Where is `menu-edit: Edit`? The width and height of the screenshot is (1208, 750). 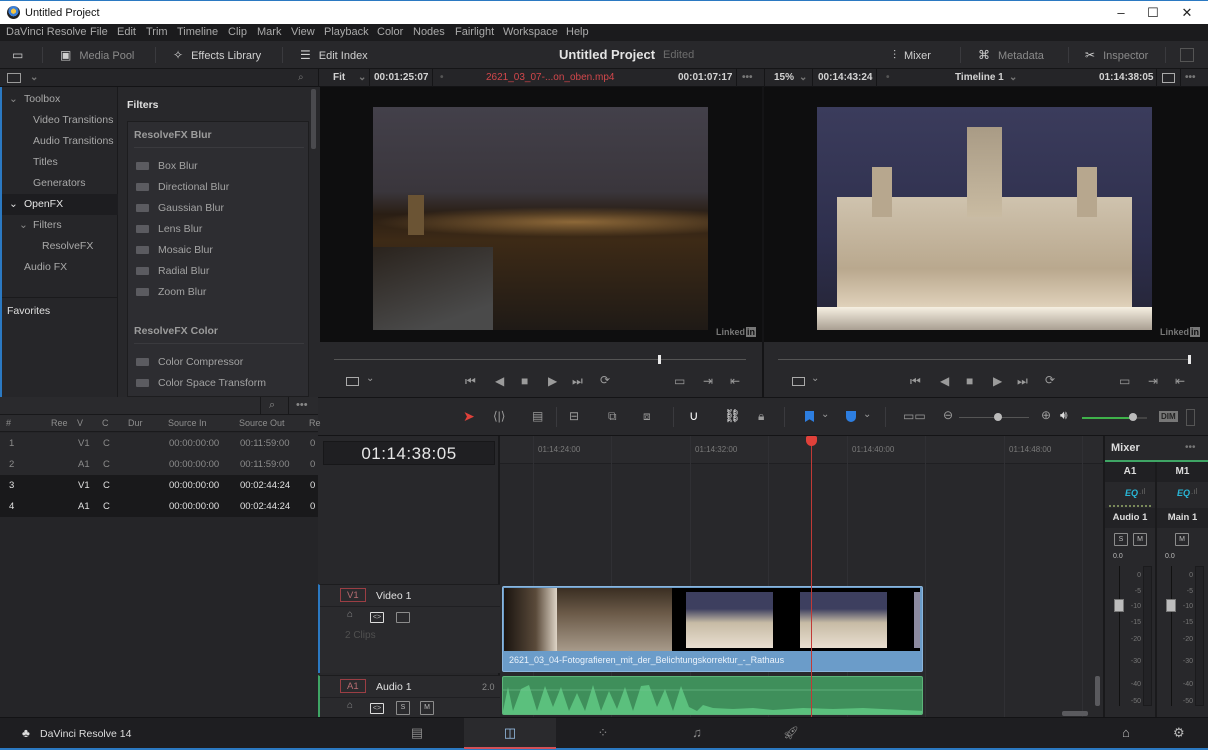 menu-edit: Edit is located at coordinates (126, 32).